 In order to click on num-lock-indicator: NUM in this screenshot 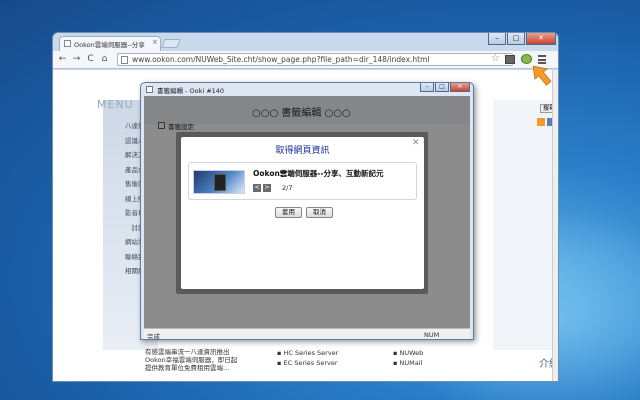, I will do `click(432, 335)`.